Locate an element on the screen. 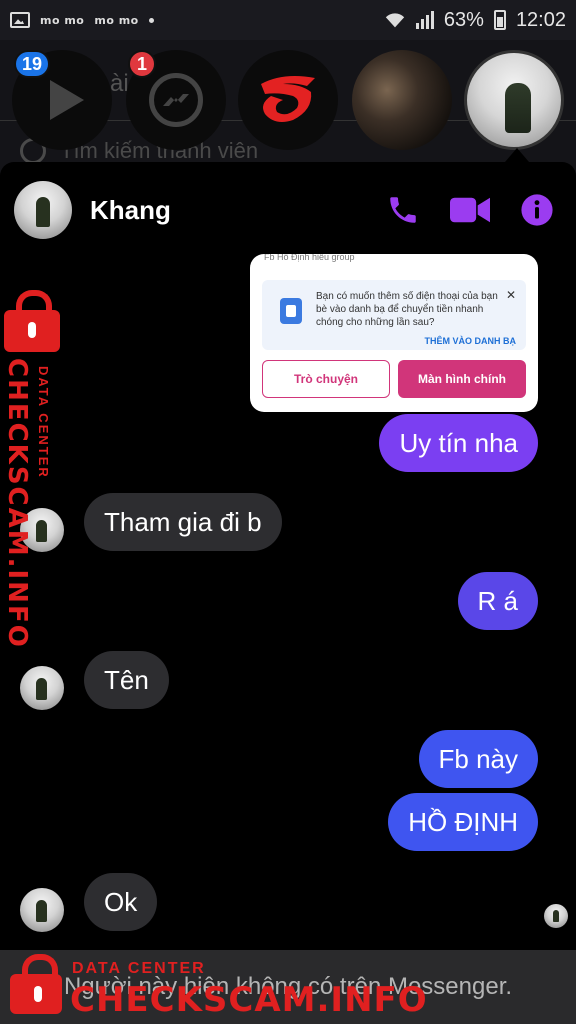 Image resolution: width=576 pixels, height=1024 pixels. momo-notification-icon: mo mo is located at coordinates (62, 20).